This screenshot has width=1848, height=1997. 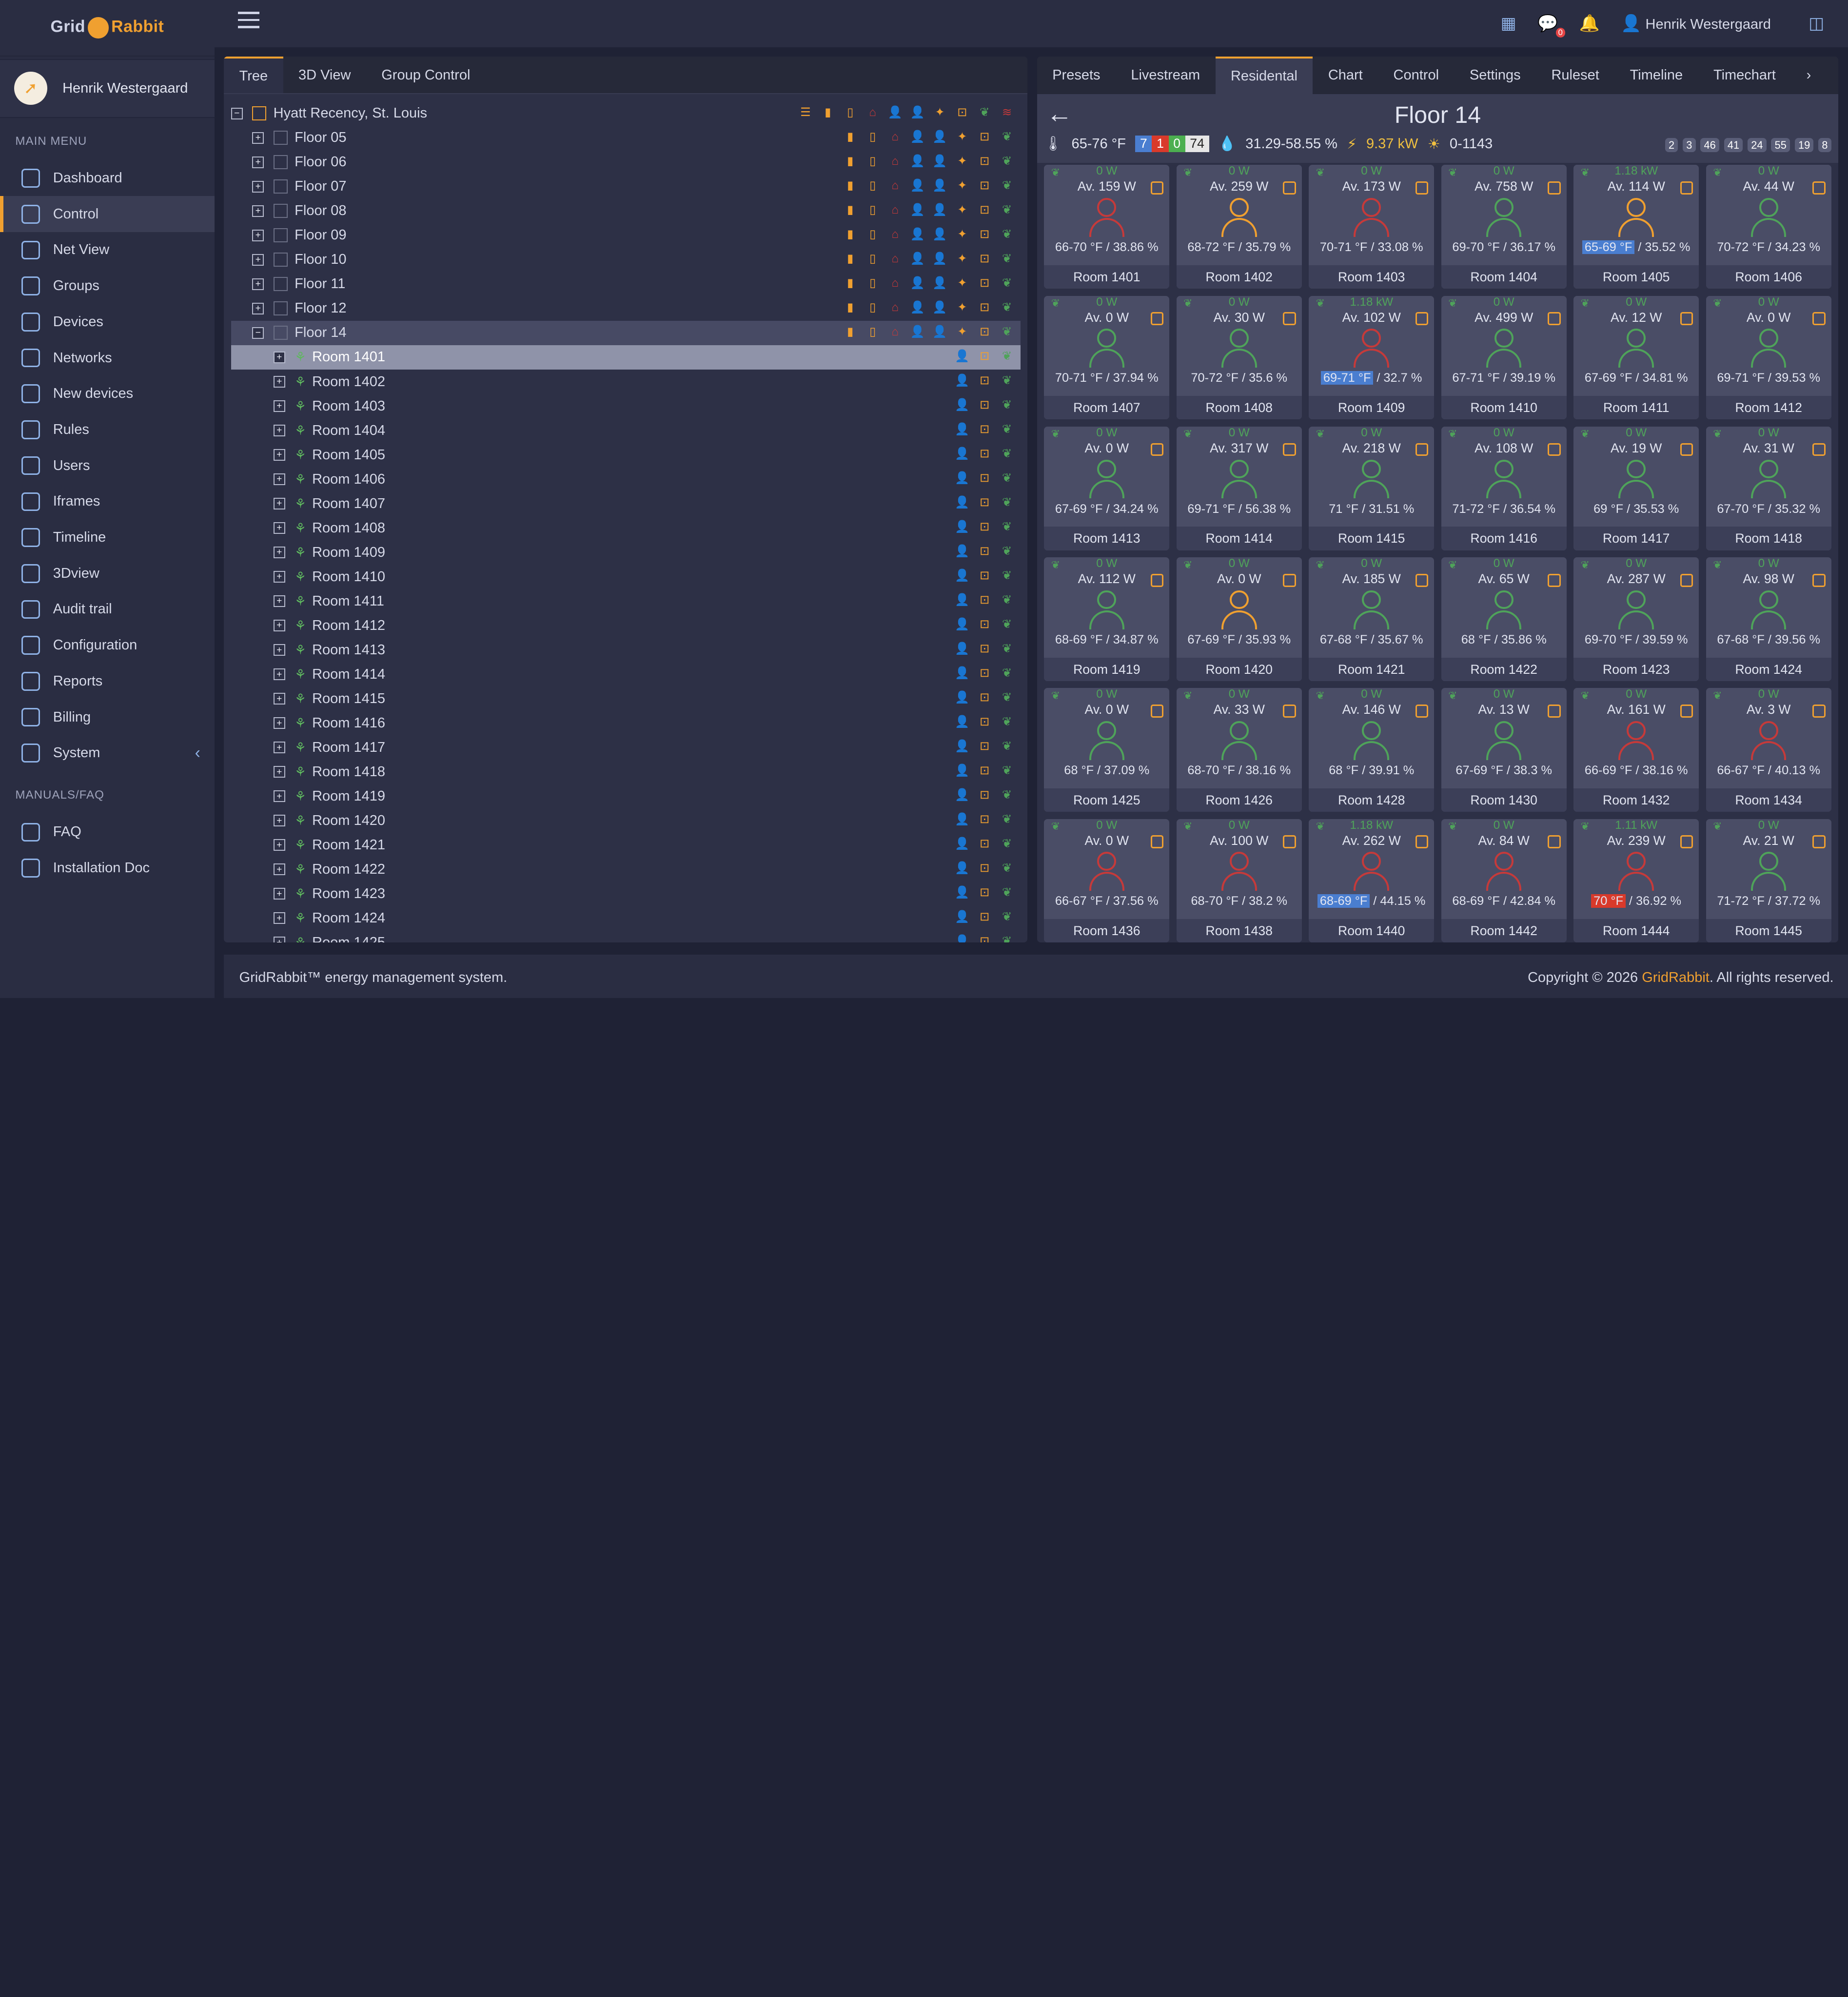 What do you see at coordinates (626, 455) in the screenshot?
I see `tree-node-room: + ⚘ Room 1405 👤 ⊡ ❦` at bounding box center [626, 455].